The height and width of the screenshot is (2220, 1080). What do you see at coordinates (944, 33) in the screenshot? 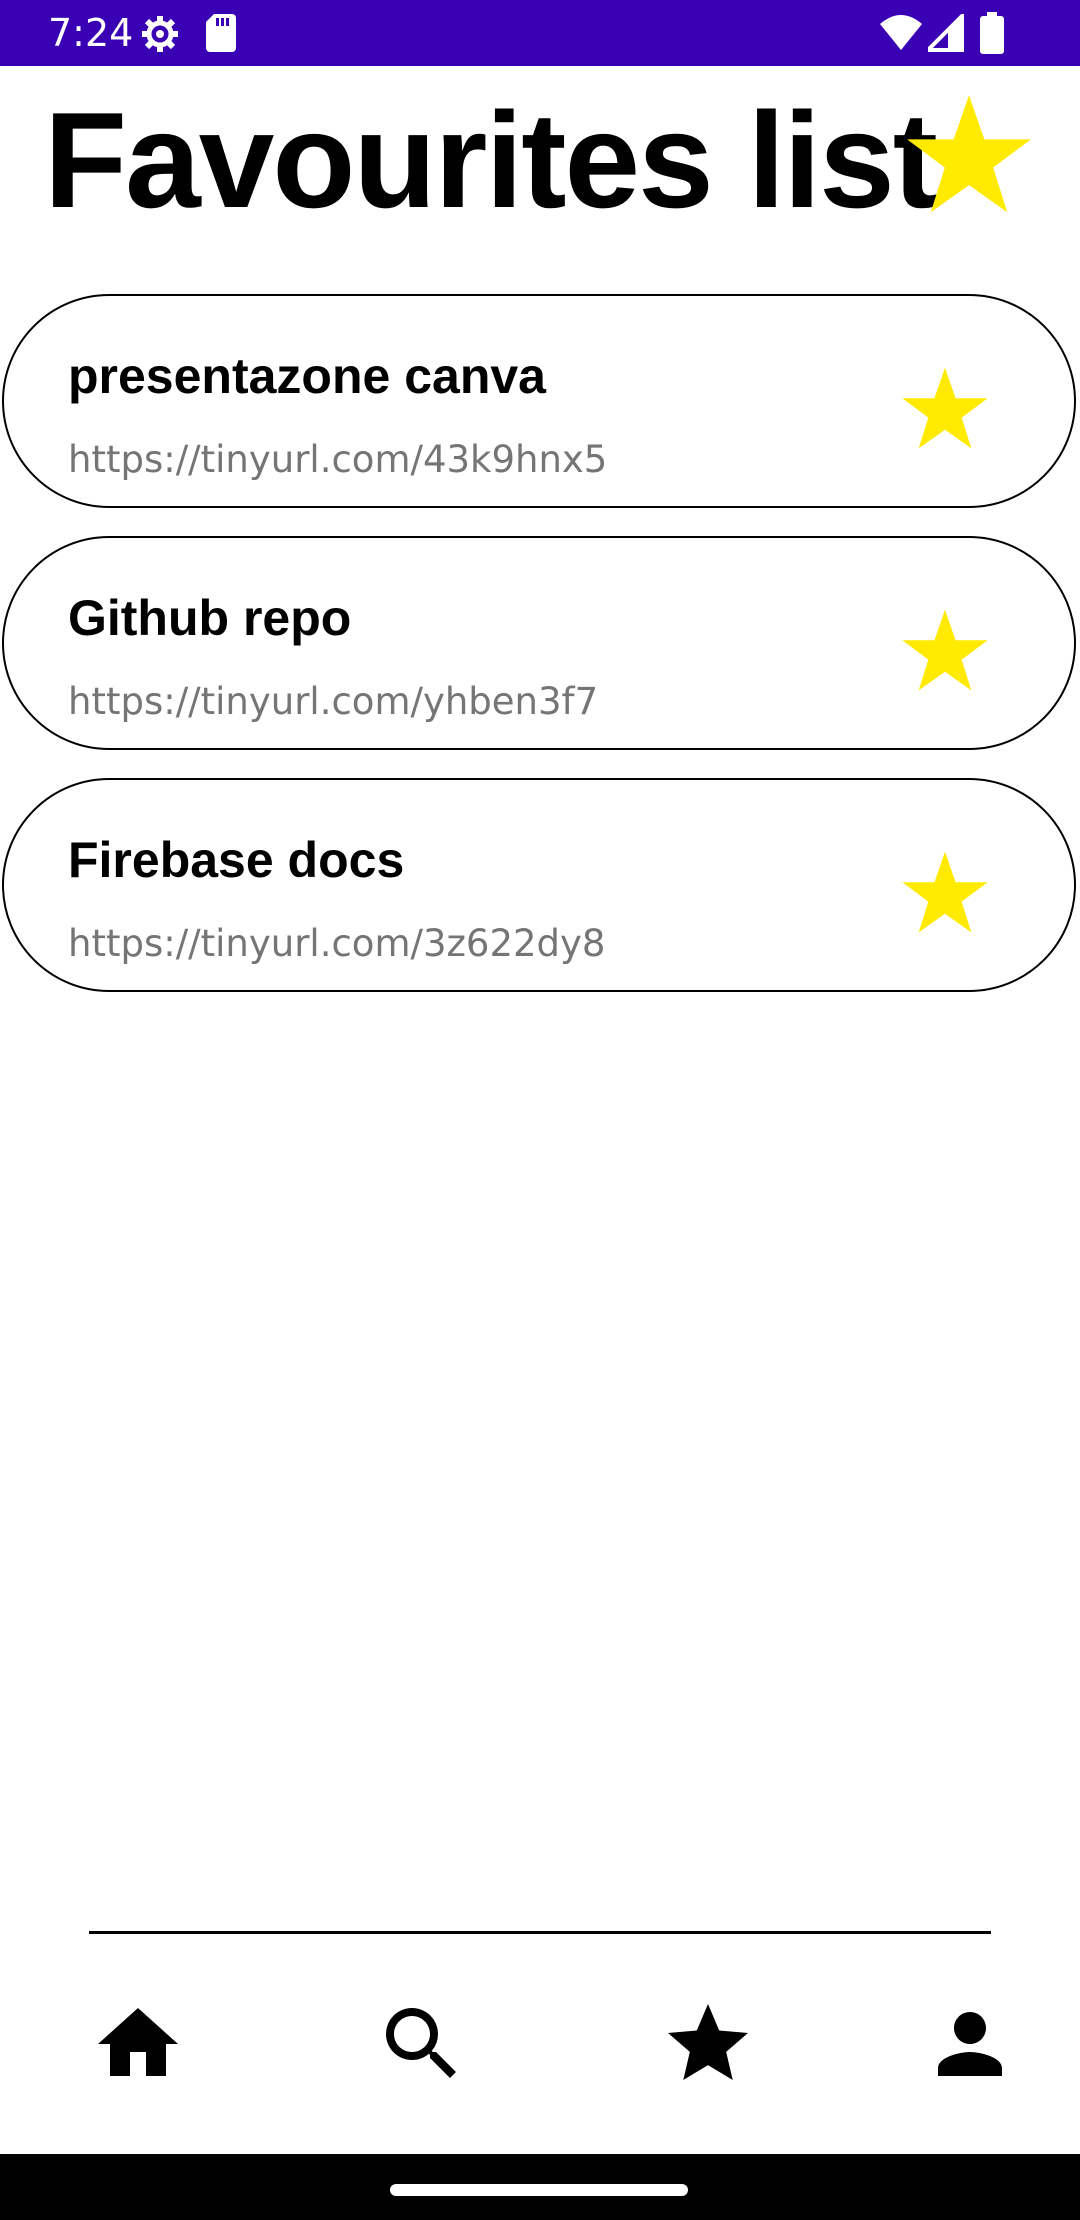
I see `cell-signal-icon` at bounding box center [944, 33].